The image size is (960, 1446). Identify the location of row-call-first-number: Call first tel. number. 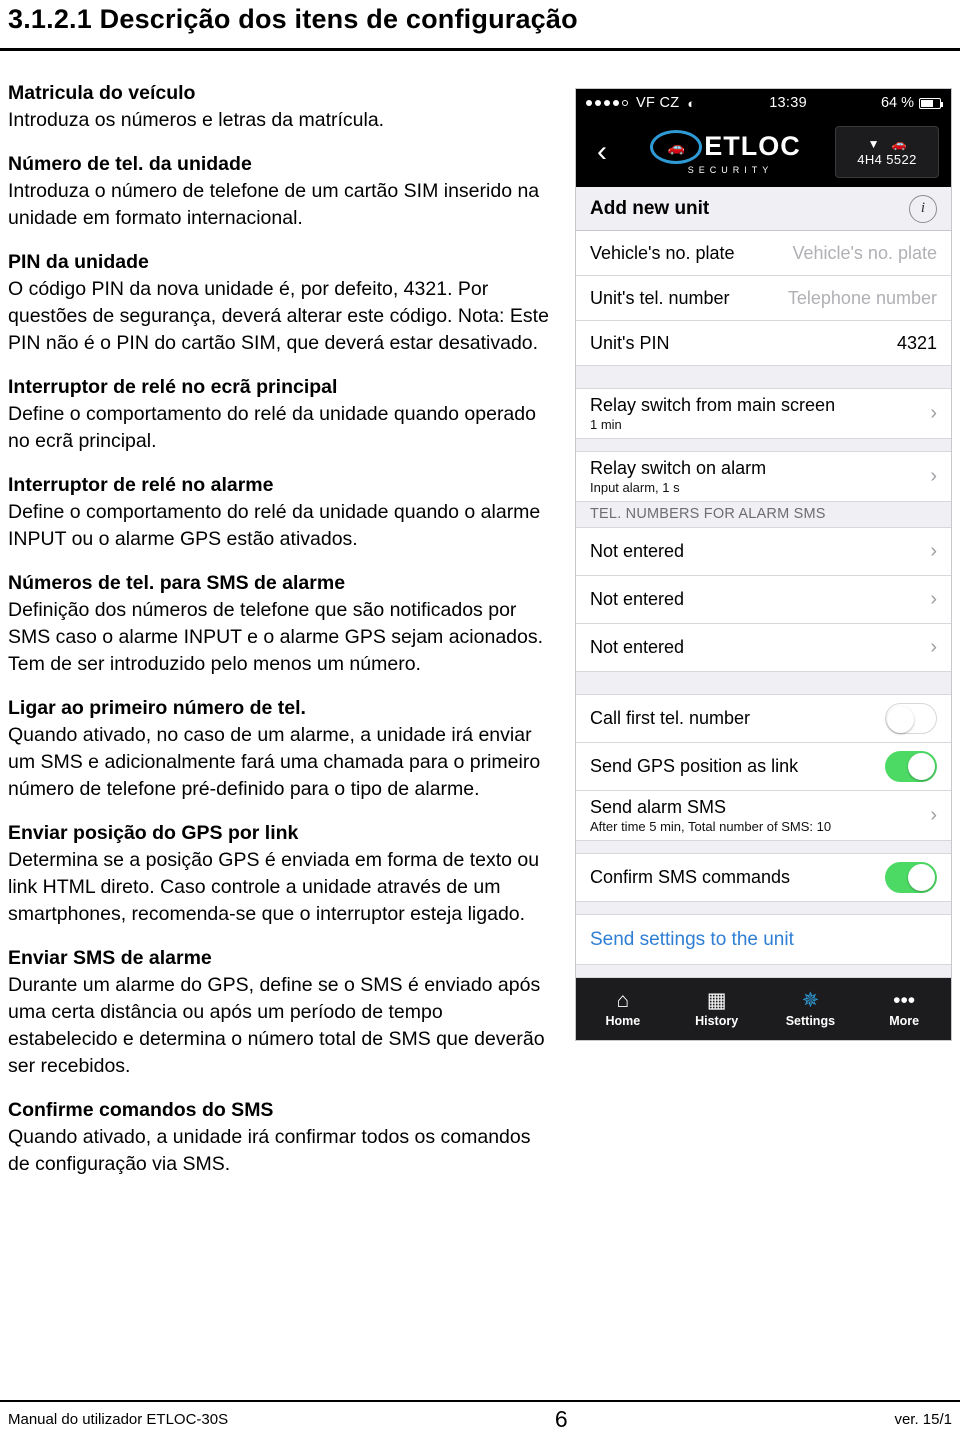
(763, 719).